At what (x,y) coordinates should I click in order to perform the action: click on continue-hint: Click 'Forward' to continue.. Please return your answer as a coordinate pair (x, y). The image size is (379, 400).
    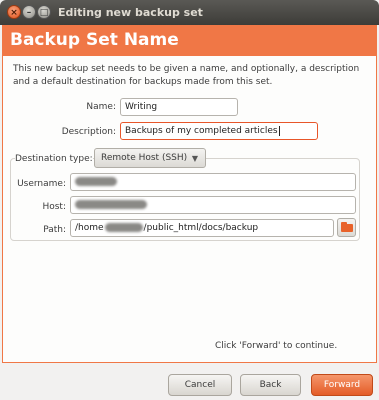
    Looking at the image, I should click on (276, 346).